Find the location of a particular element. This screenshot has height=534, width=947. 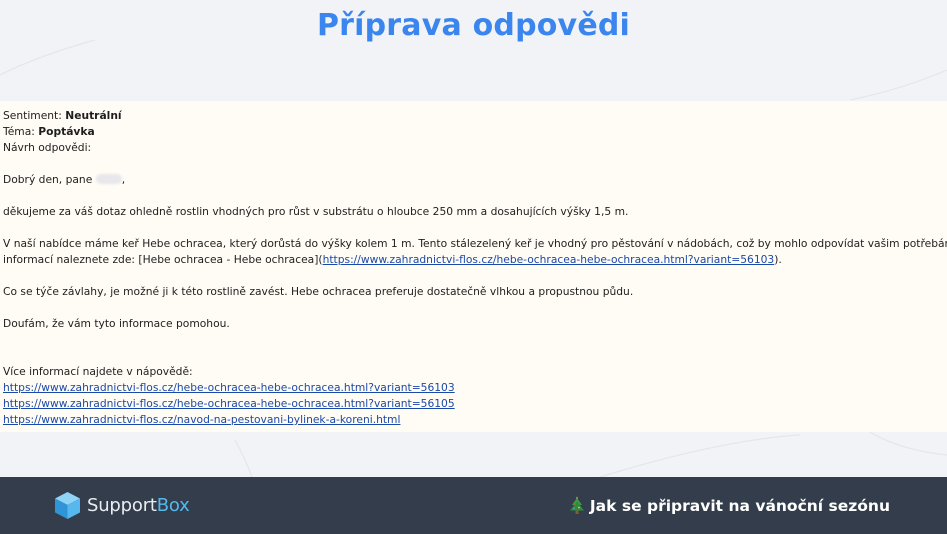

page-title: Příprava odpovědi is located at coordinates (473, 25).